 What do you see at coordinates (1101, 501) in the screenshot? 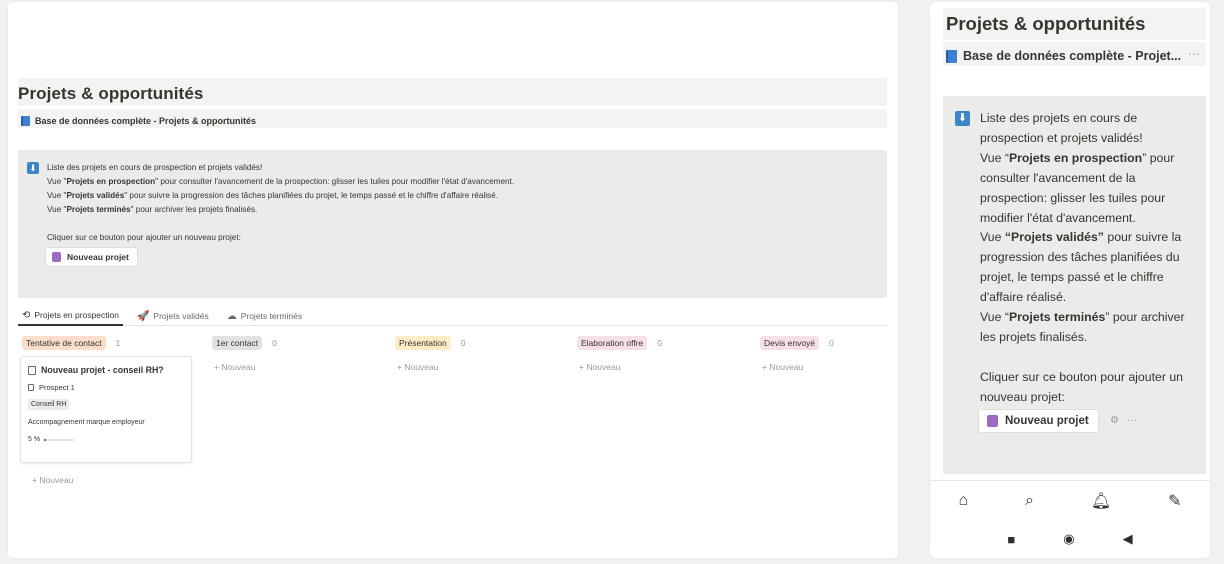
I see `bell-icon: 🔔︎` at bounding box center [1101, 501].